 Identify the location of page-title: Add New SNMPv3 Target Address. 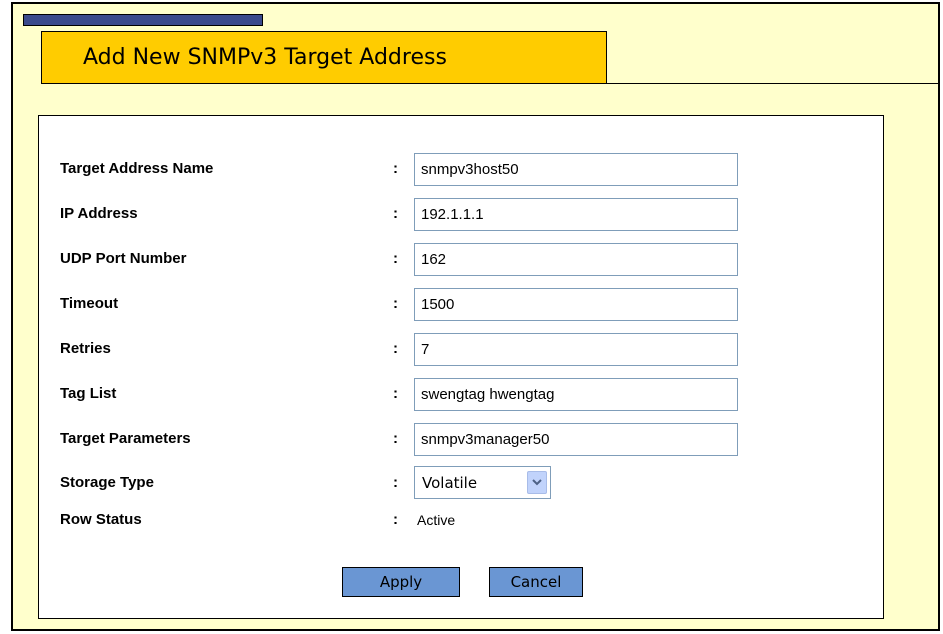
(265, 57).